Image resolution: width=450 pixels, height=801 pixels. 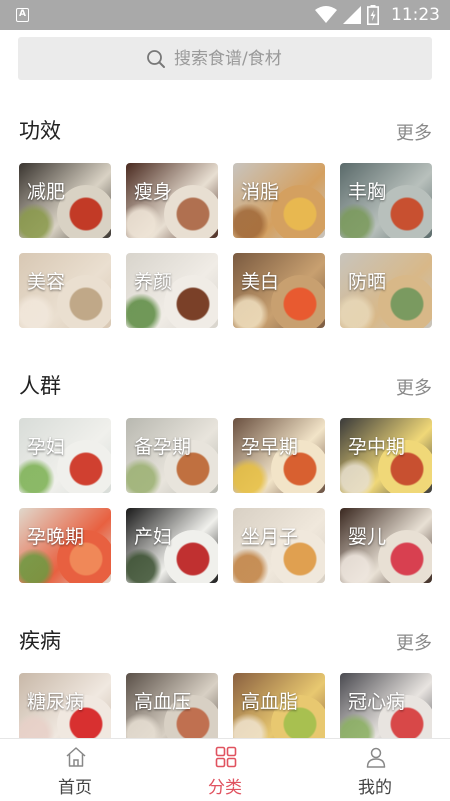 What do you see at coordinates (46, 282) in the screenshot?
I see `tile-label: 美容` at bounding box center [46, 282].